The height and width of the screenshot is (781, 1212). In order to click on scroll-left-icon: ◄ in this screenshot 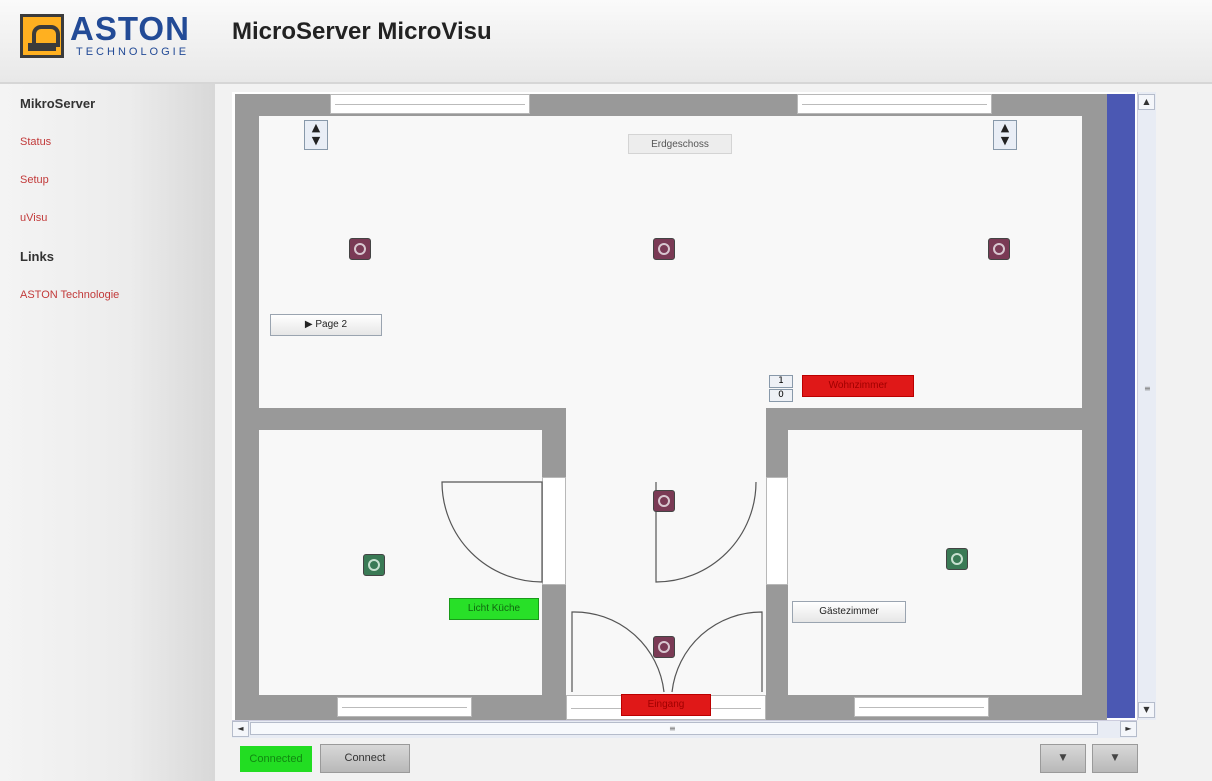, I will do `click(240, 729)`.